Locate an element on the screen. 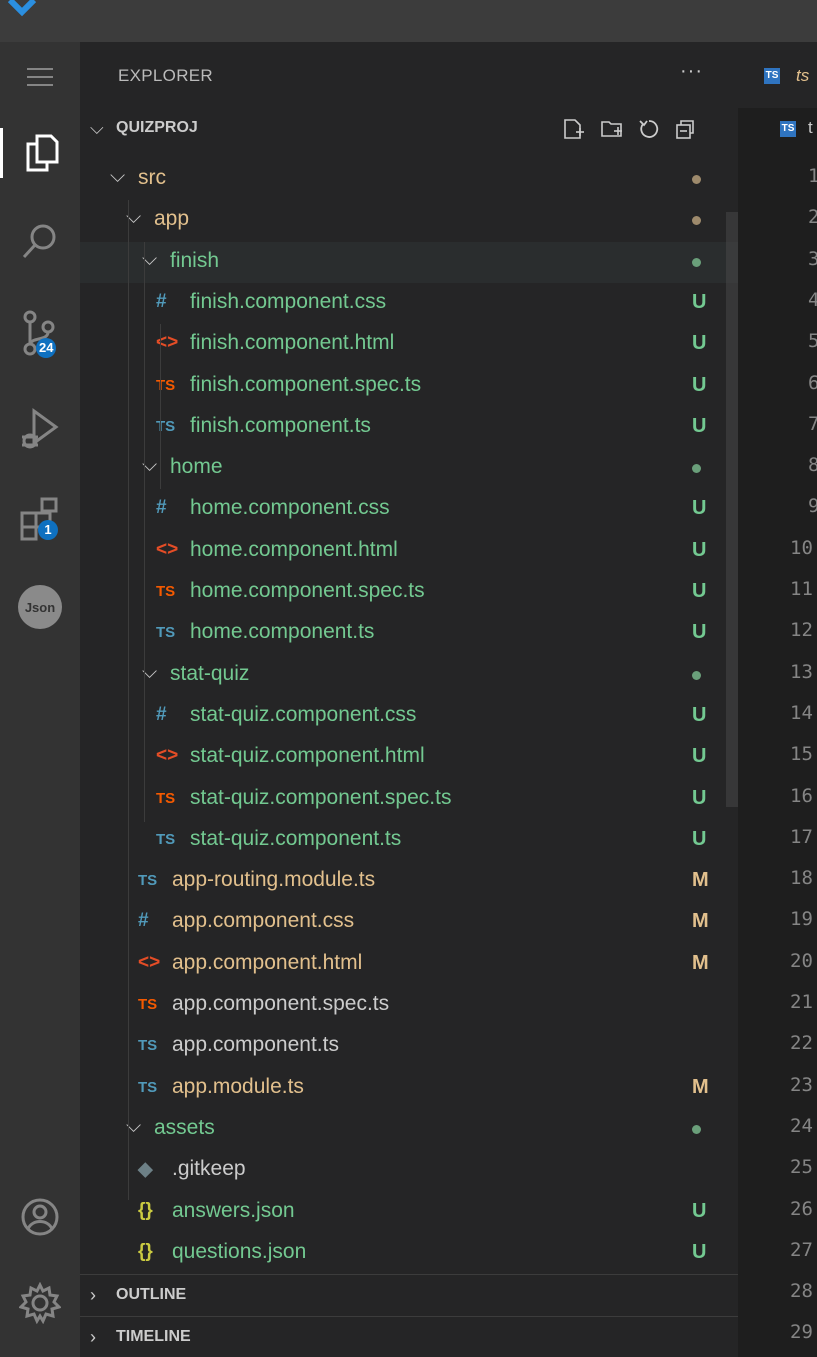 This screenshot has height=1357, width=817. explorer-icon is located at coordinates (40, 153).